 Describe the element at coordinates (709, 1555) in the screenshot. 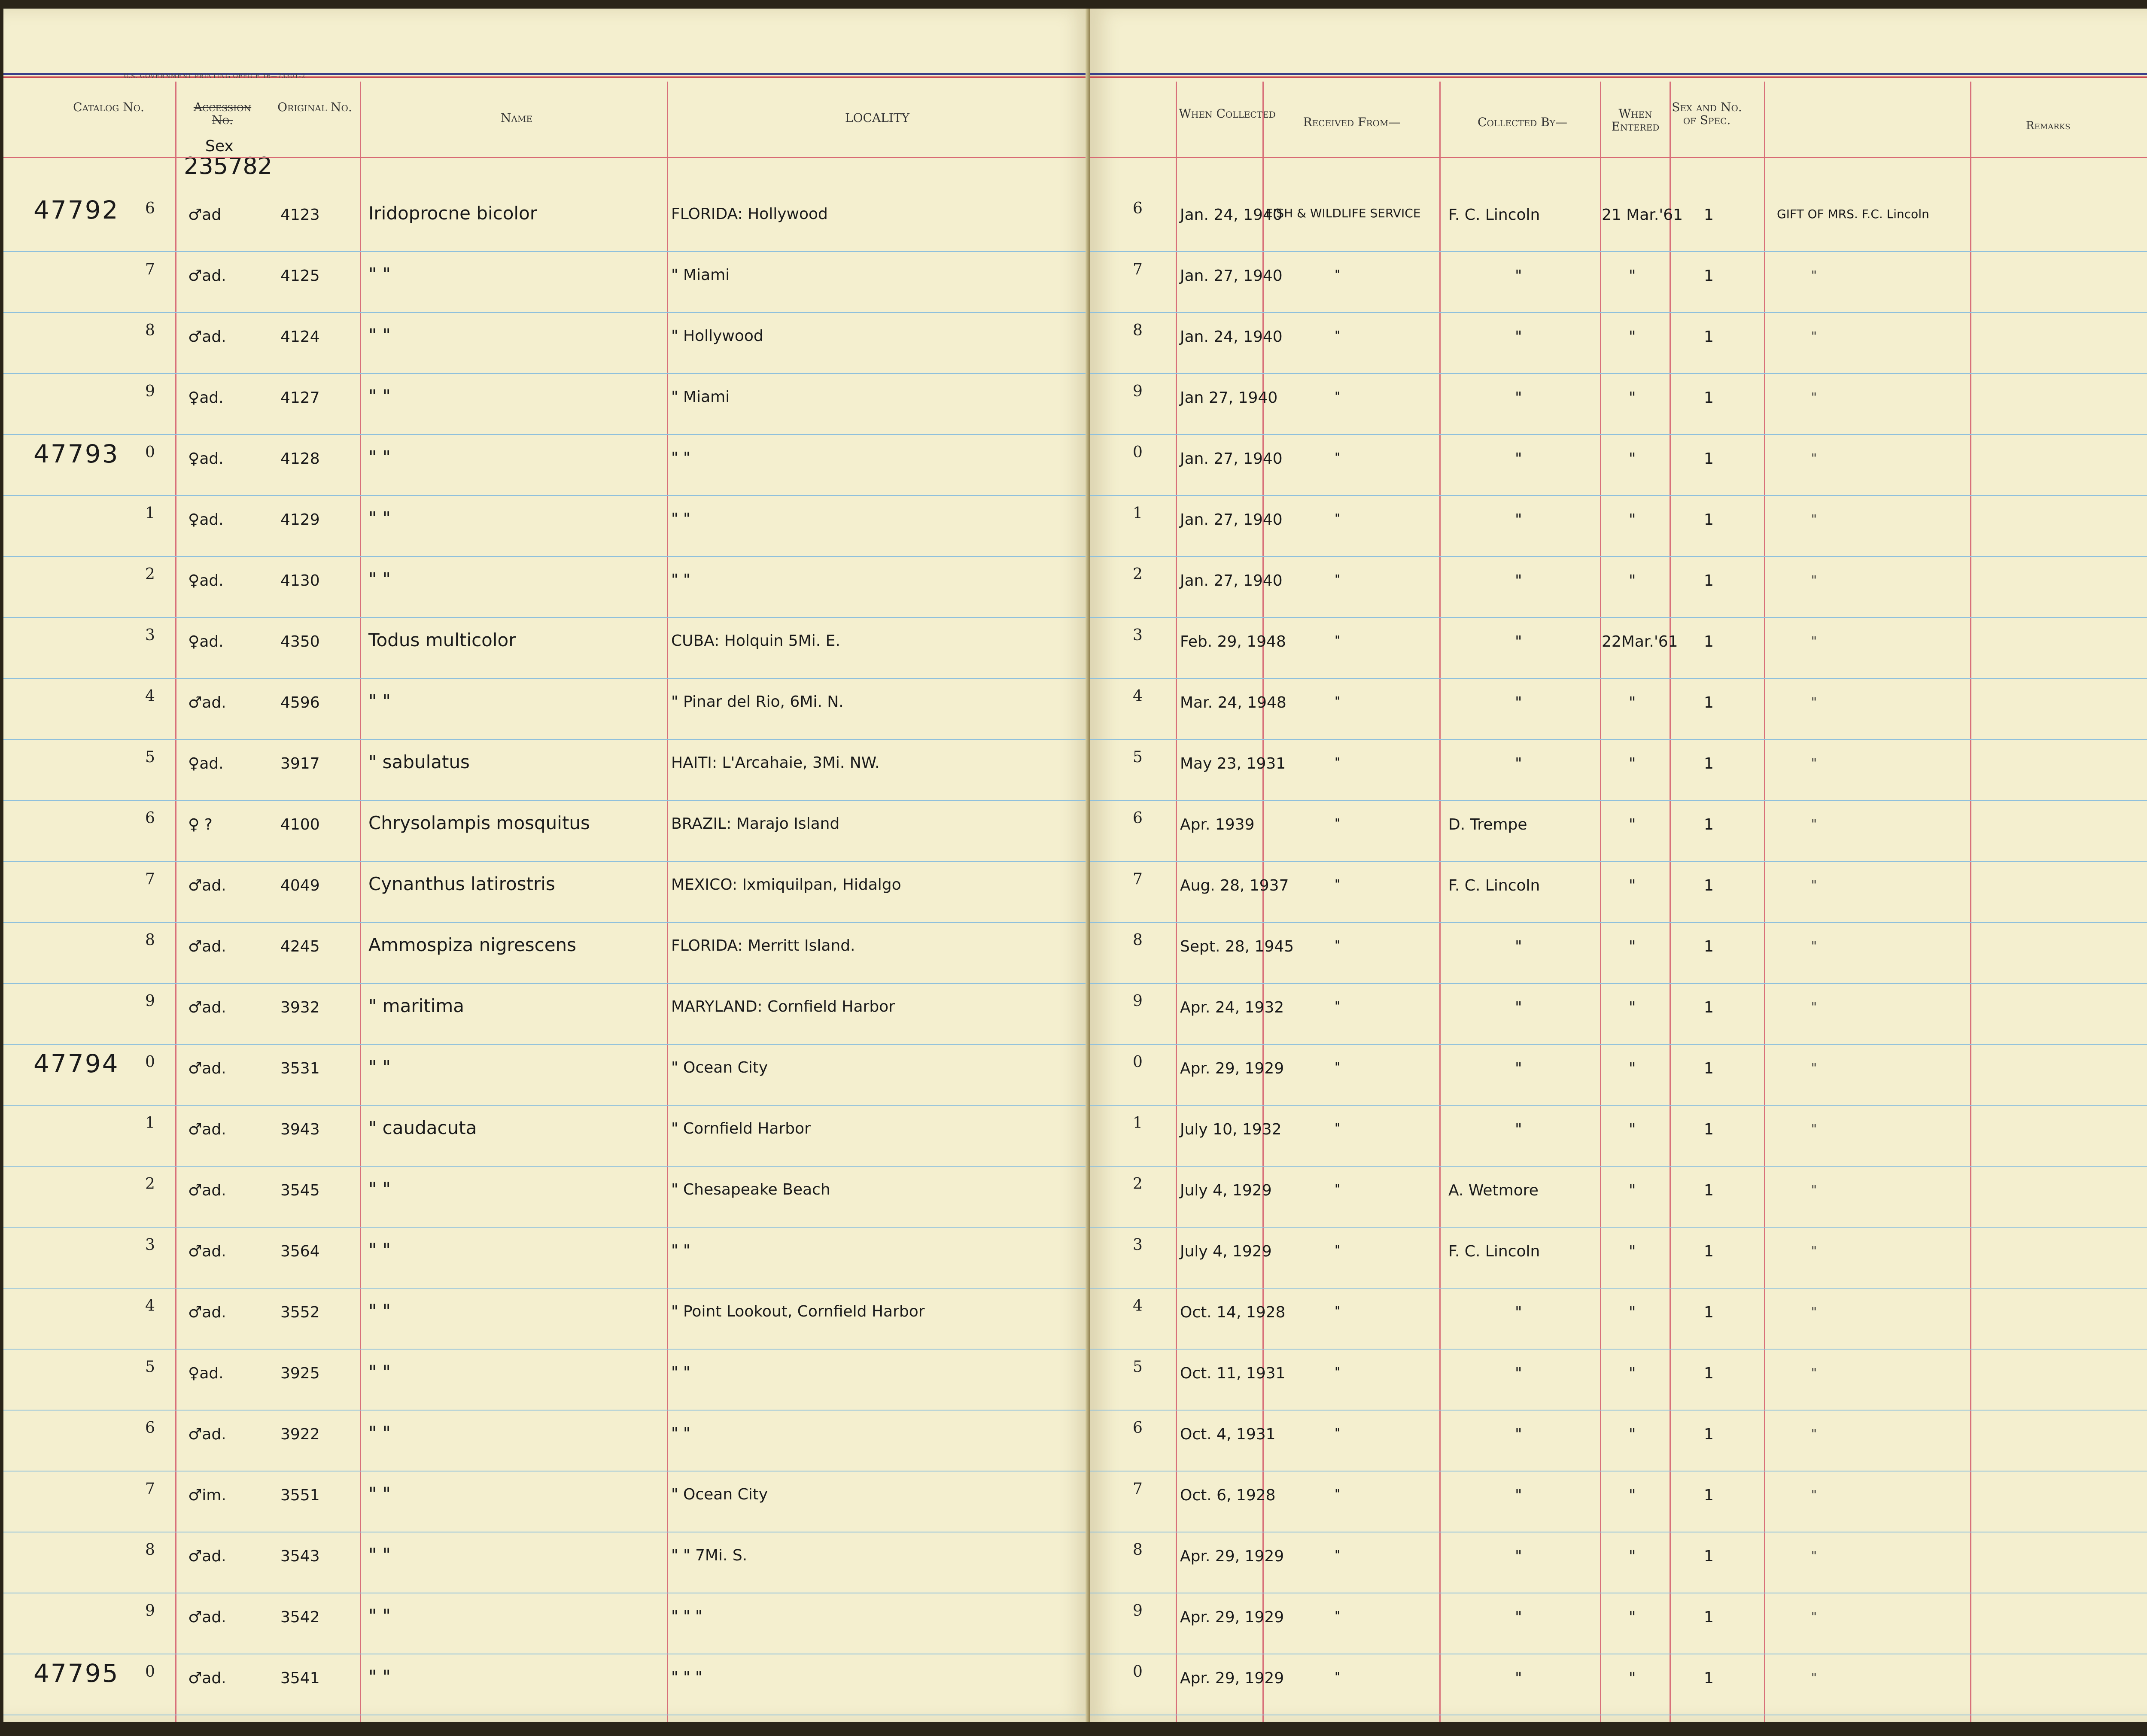

I see `locality: " " 7Mi. S.` at that location.